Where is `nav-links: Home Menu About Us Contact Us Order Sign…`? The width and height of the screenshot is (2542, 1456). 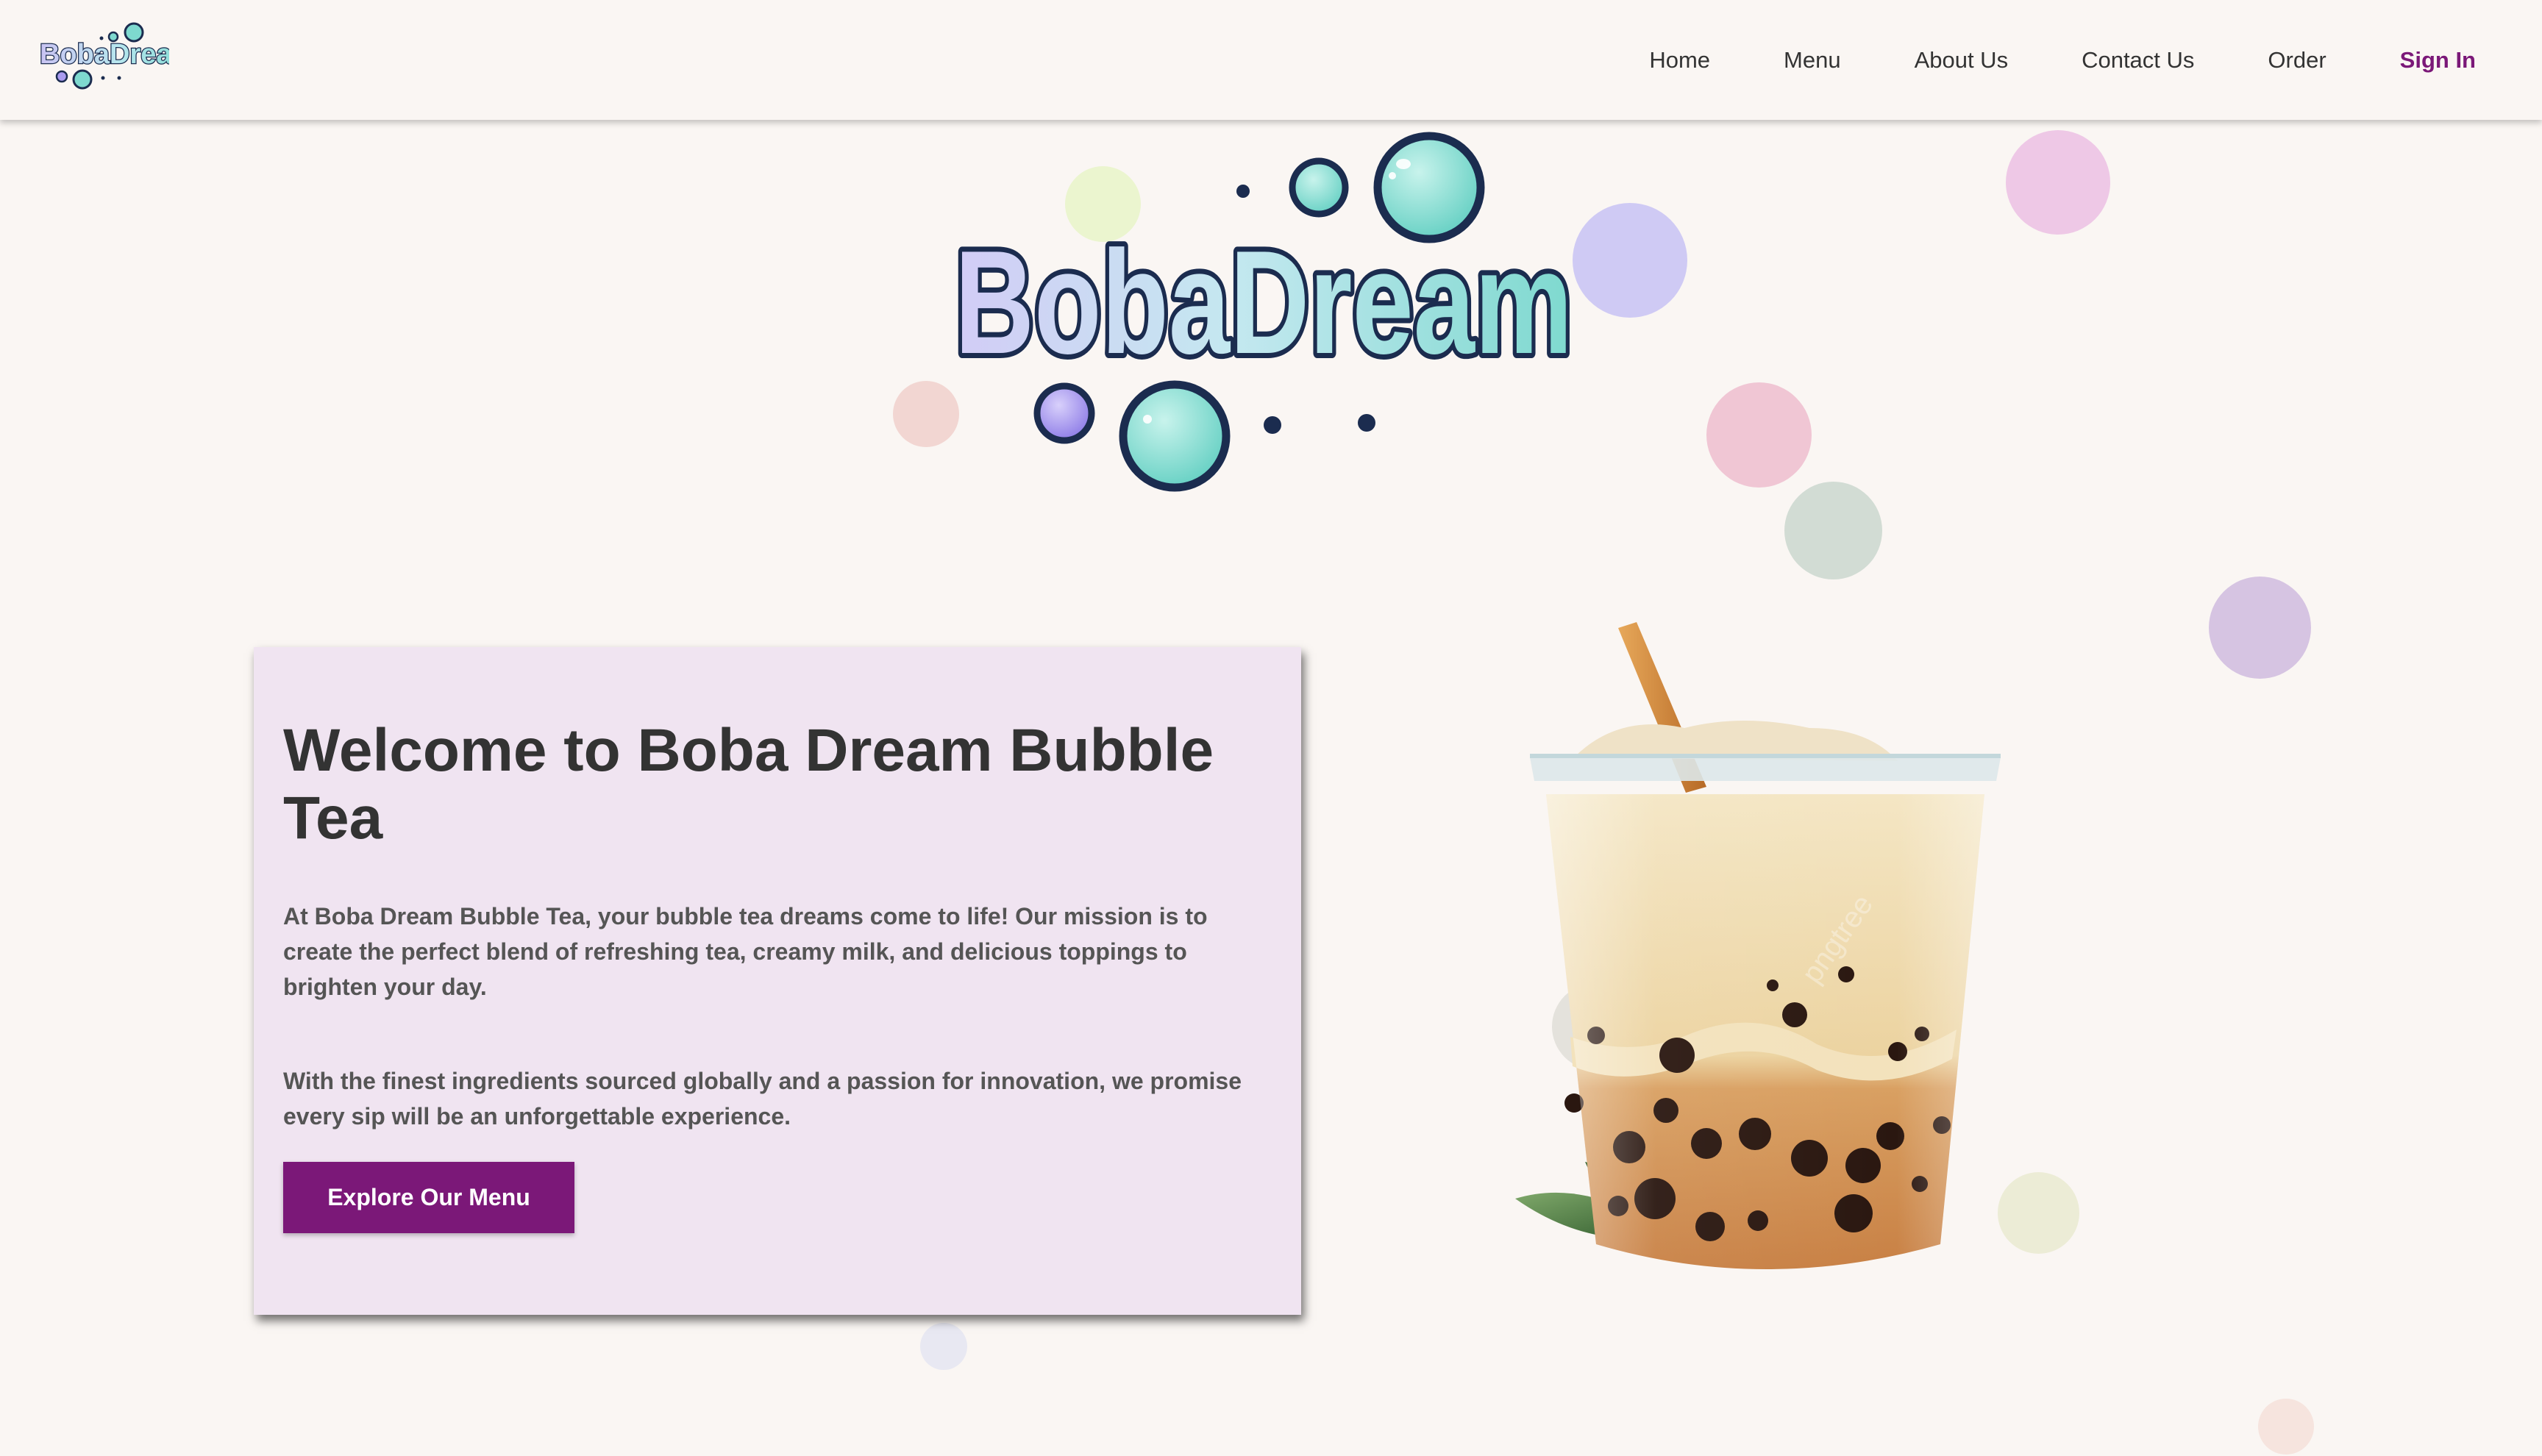 nav-links: Home Menu About Us Contact Us Order Sign… is located at coordinates (2026, 60).